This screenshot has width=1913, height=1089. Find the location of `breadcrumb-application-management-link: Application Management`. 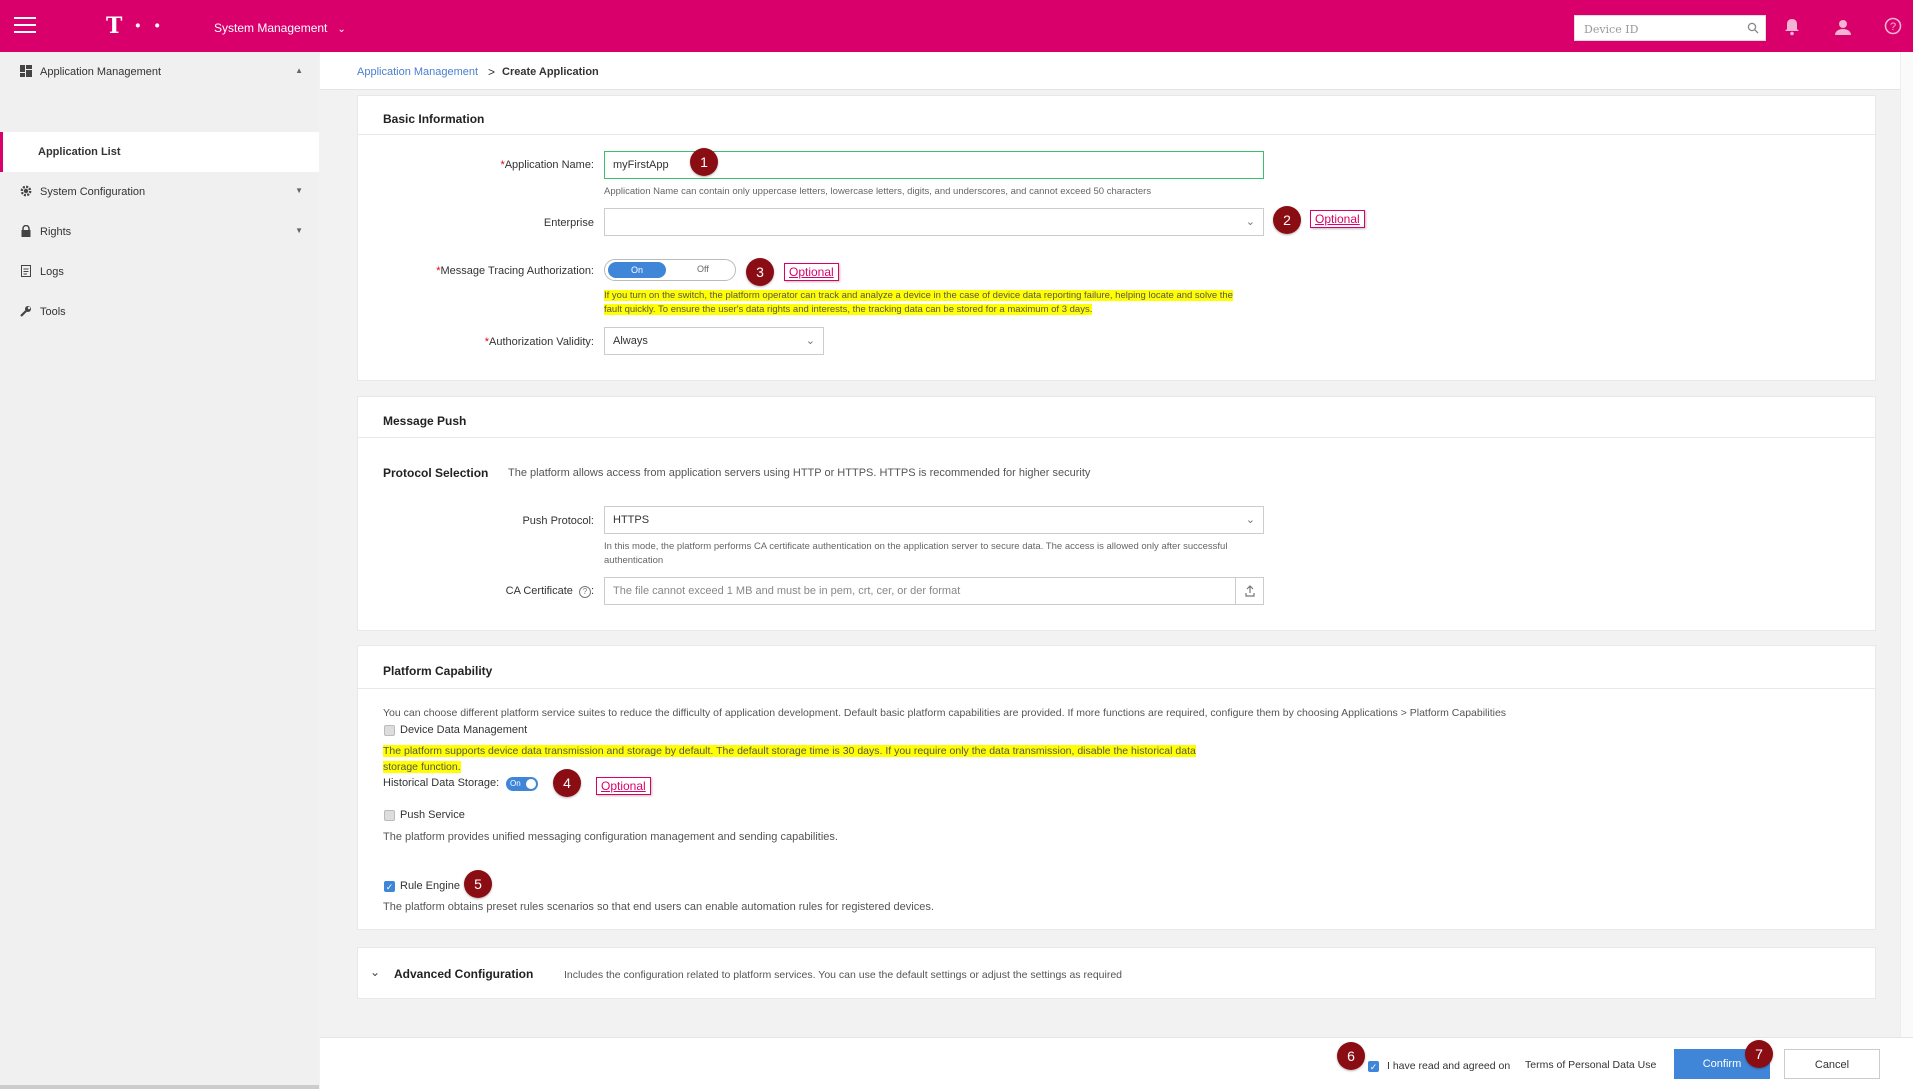

breadcrumb-application-management-link: Application Management is located at coordinates (417, 72).